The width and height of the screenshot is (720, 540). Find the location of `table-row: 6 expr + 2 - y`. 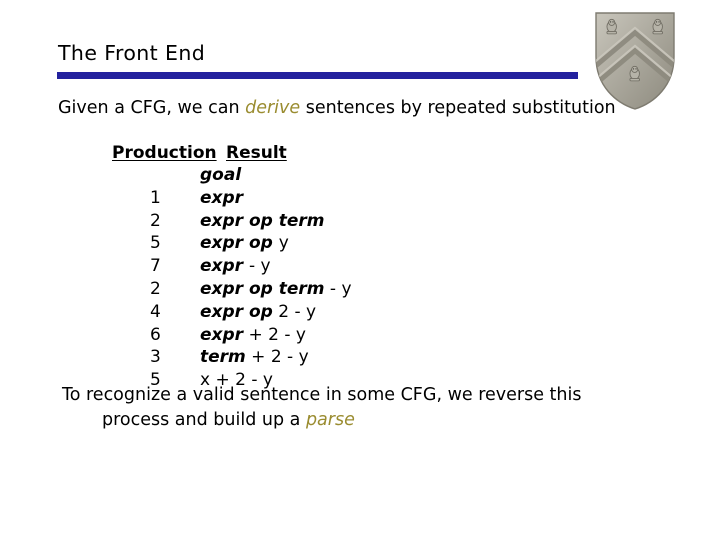

table-row: 6 expr + 2 - y is located at coordinates (232, 335).